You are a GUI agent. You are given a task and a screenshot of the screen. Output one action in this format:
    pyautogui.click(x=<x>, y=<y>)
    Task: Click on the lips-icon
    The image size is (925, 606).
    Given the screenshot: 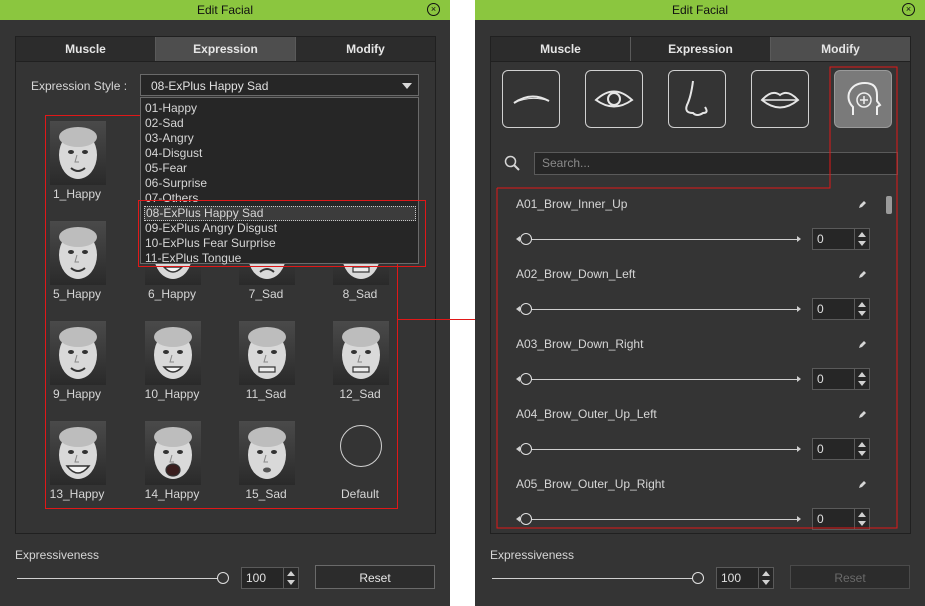 What is the action you would take?
    pyautogui.click(x=780, y=100)
    